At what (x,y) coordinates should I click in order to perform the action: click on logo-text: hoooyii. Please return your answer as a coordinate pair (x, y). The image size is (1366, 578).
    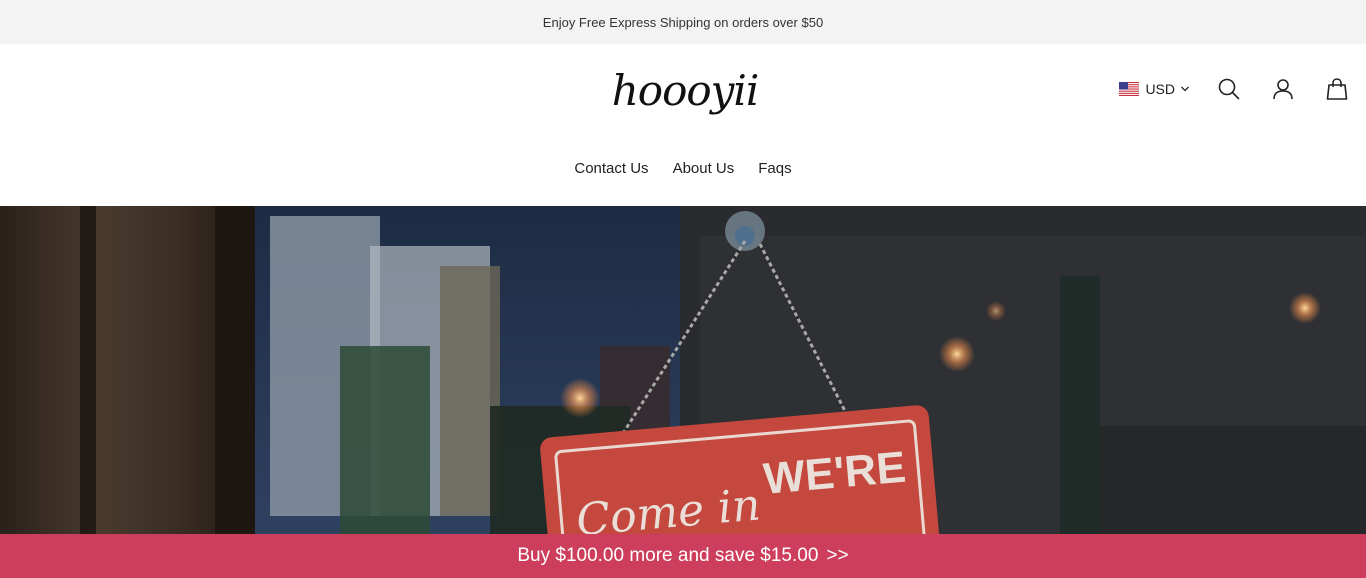
    Looking at the image, I should click on (685, 90).